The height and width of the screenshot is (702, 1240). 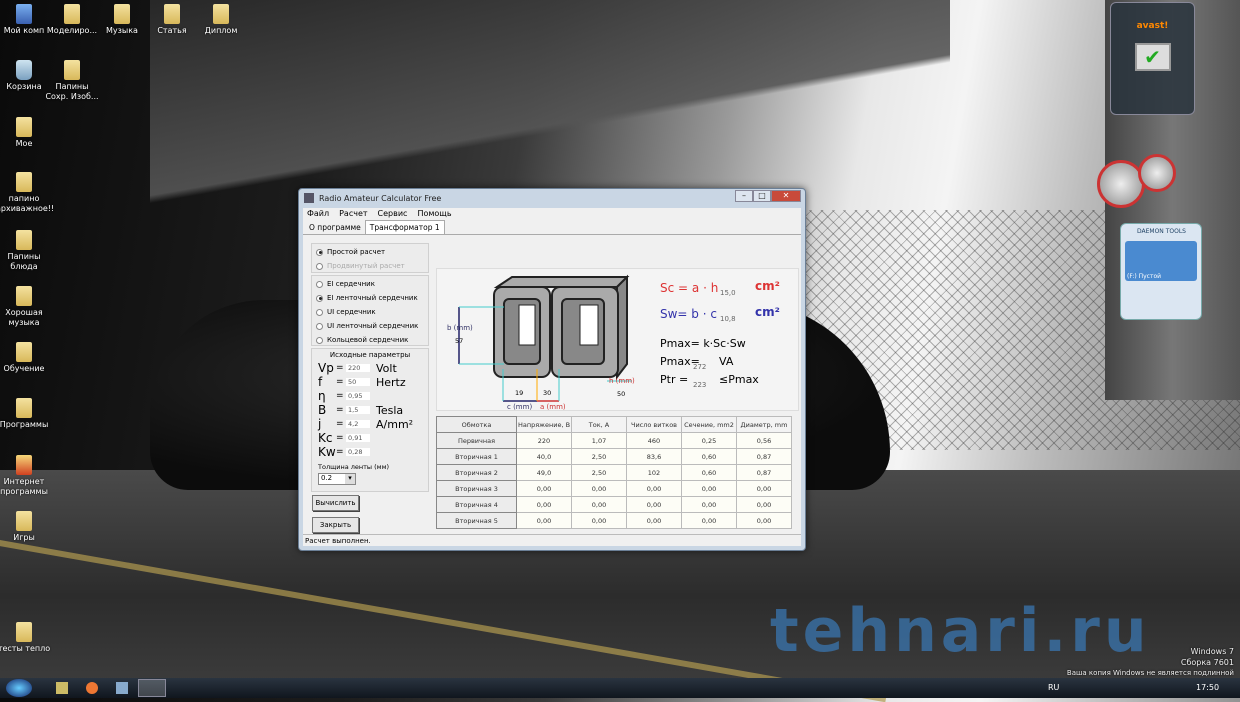 I want to click on desktop-icon: Музыка, so click(x=122, y=20).